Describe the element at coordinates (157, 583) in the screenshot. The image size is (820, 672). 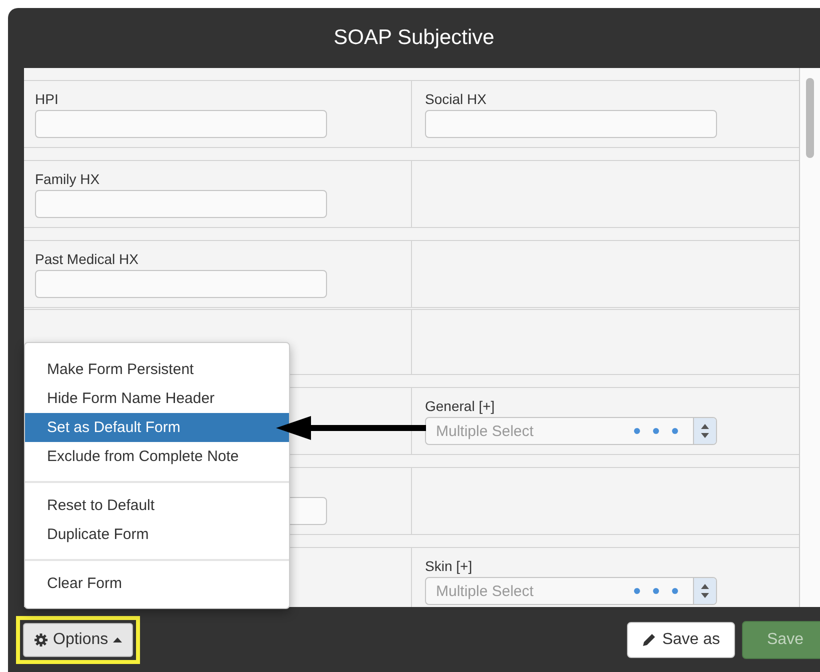
I see `menu-item: Clear Form` at that location.